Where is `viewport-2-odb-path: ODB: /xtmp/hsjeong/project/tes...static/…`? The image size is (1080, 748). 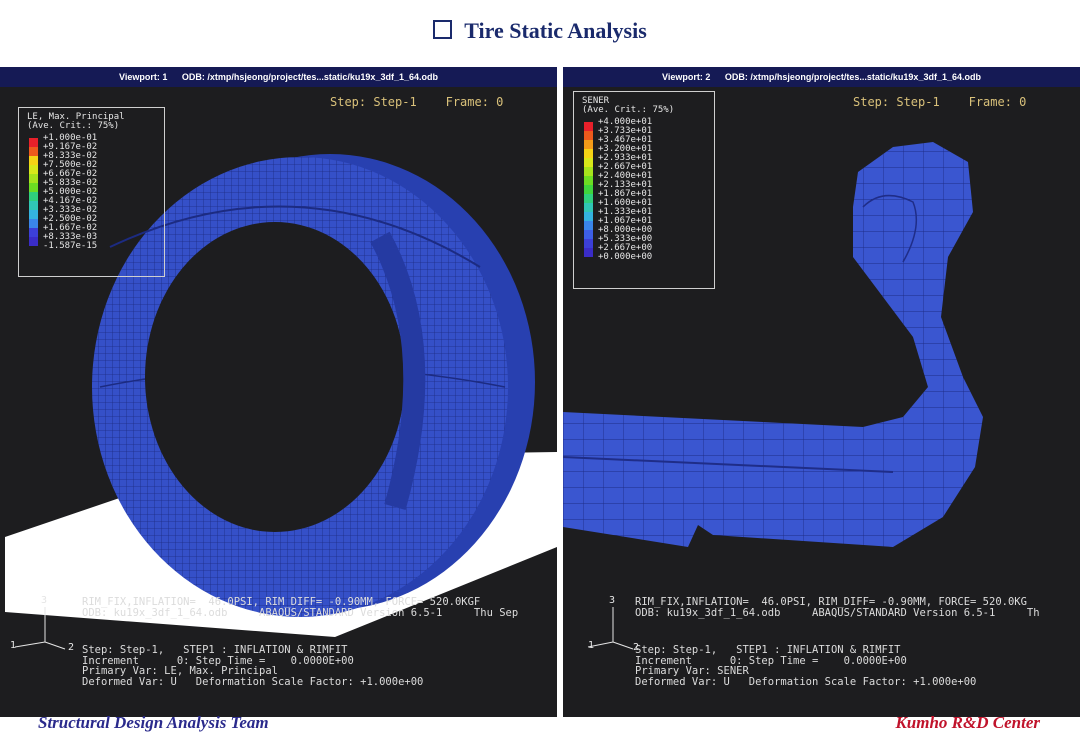
viewport-2-odb-path: ODB: /xtmp/hsjeong/project/tes...static/… is located at coordinates (852, 77).